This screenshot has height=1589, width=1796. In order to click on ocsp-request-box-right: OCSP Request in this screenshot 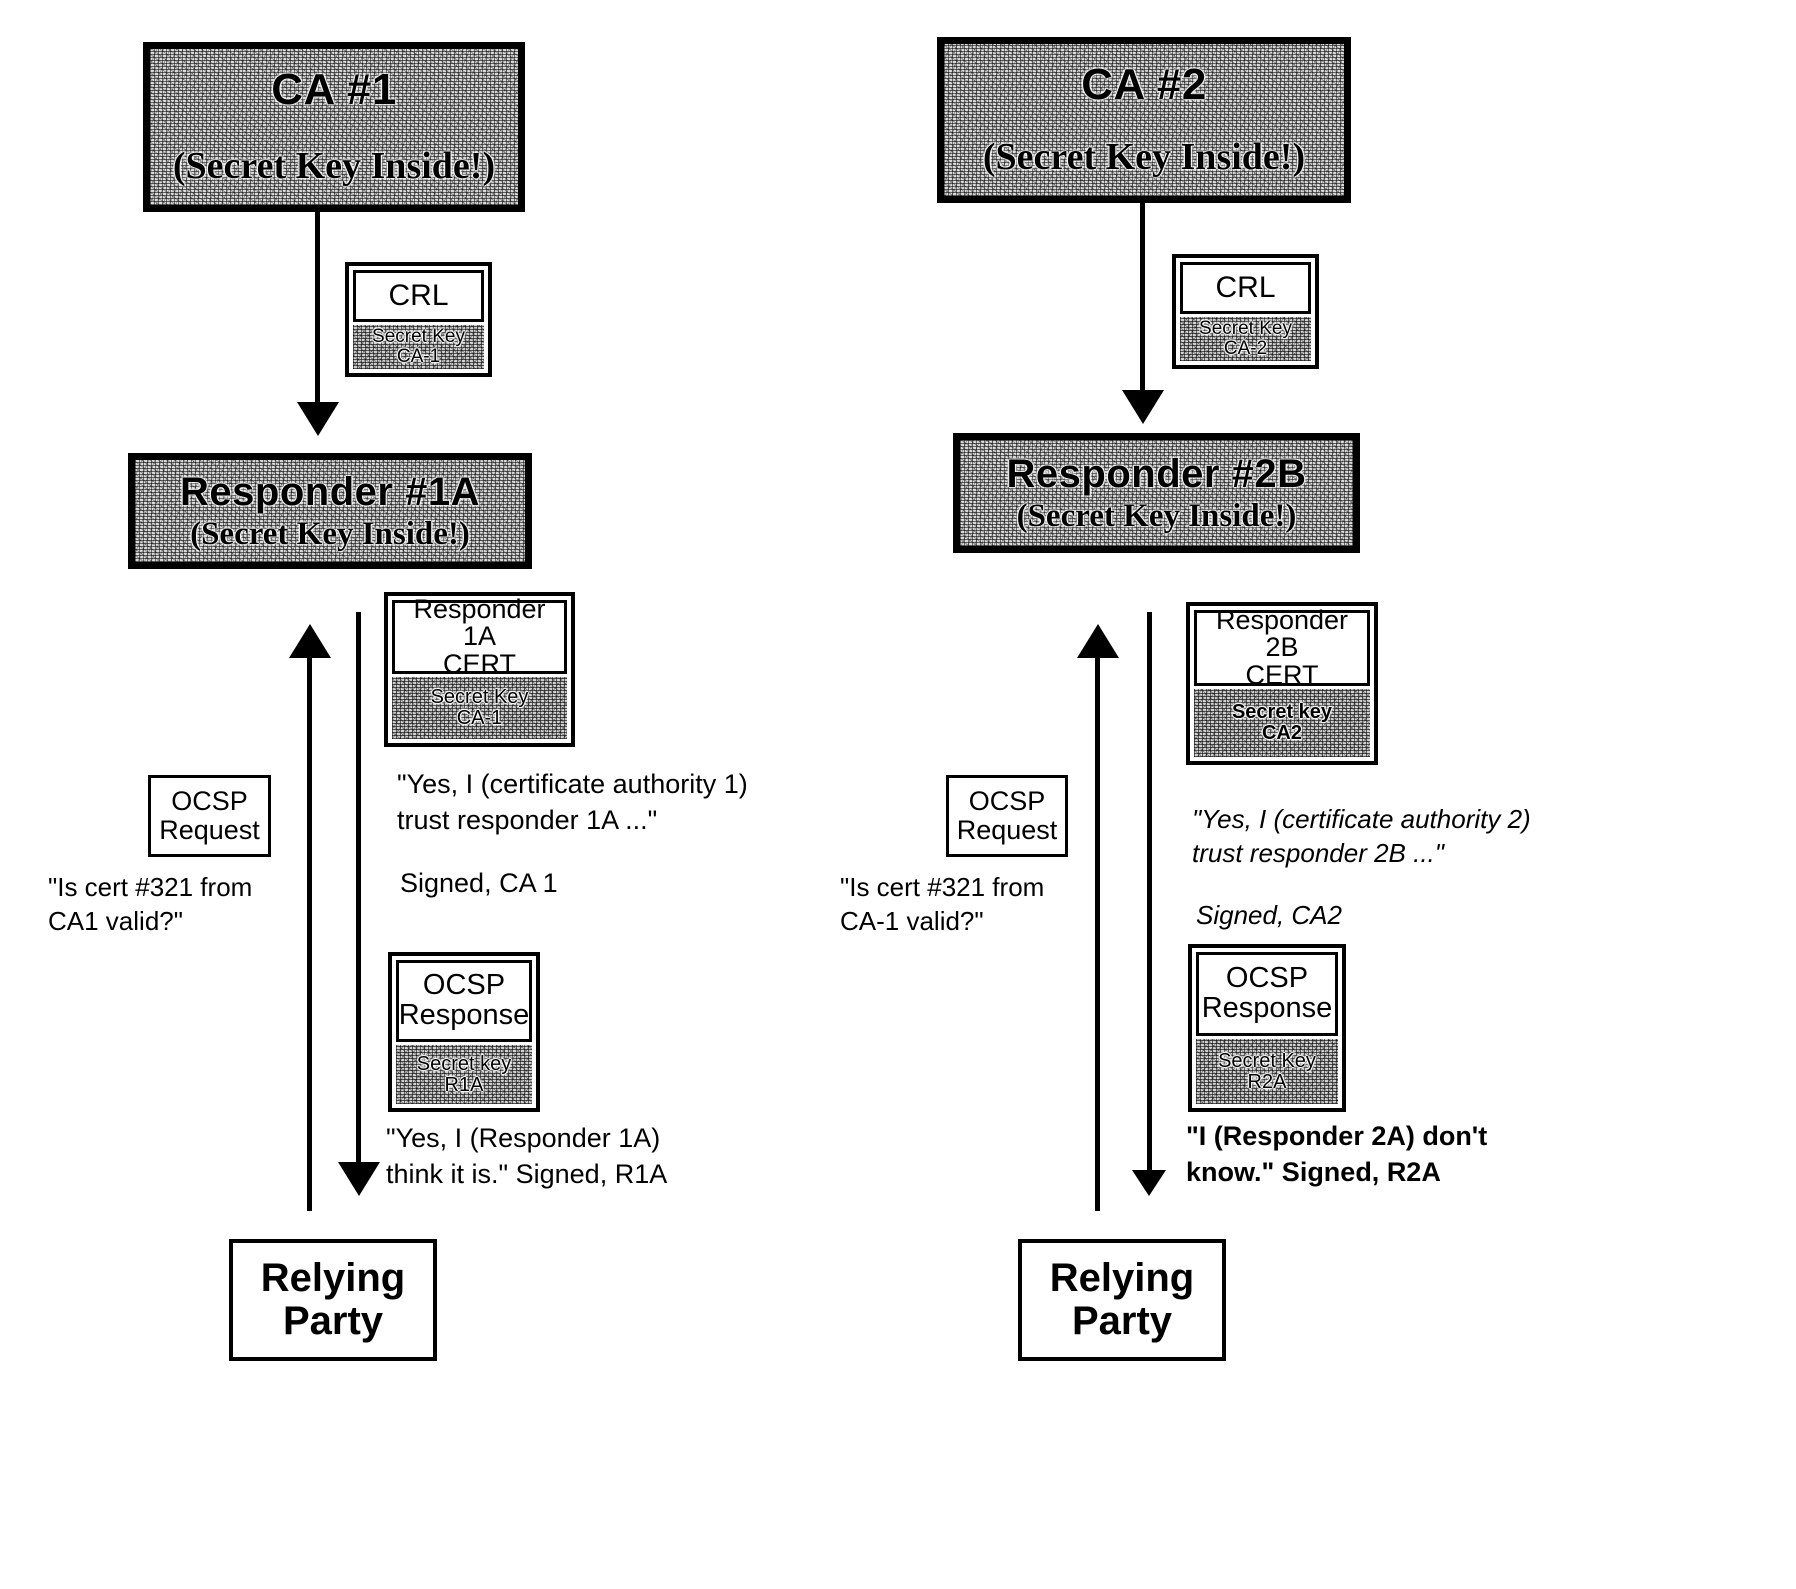, I will do `click(1007, 816)`.